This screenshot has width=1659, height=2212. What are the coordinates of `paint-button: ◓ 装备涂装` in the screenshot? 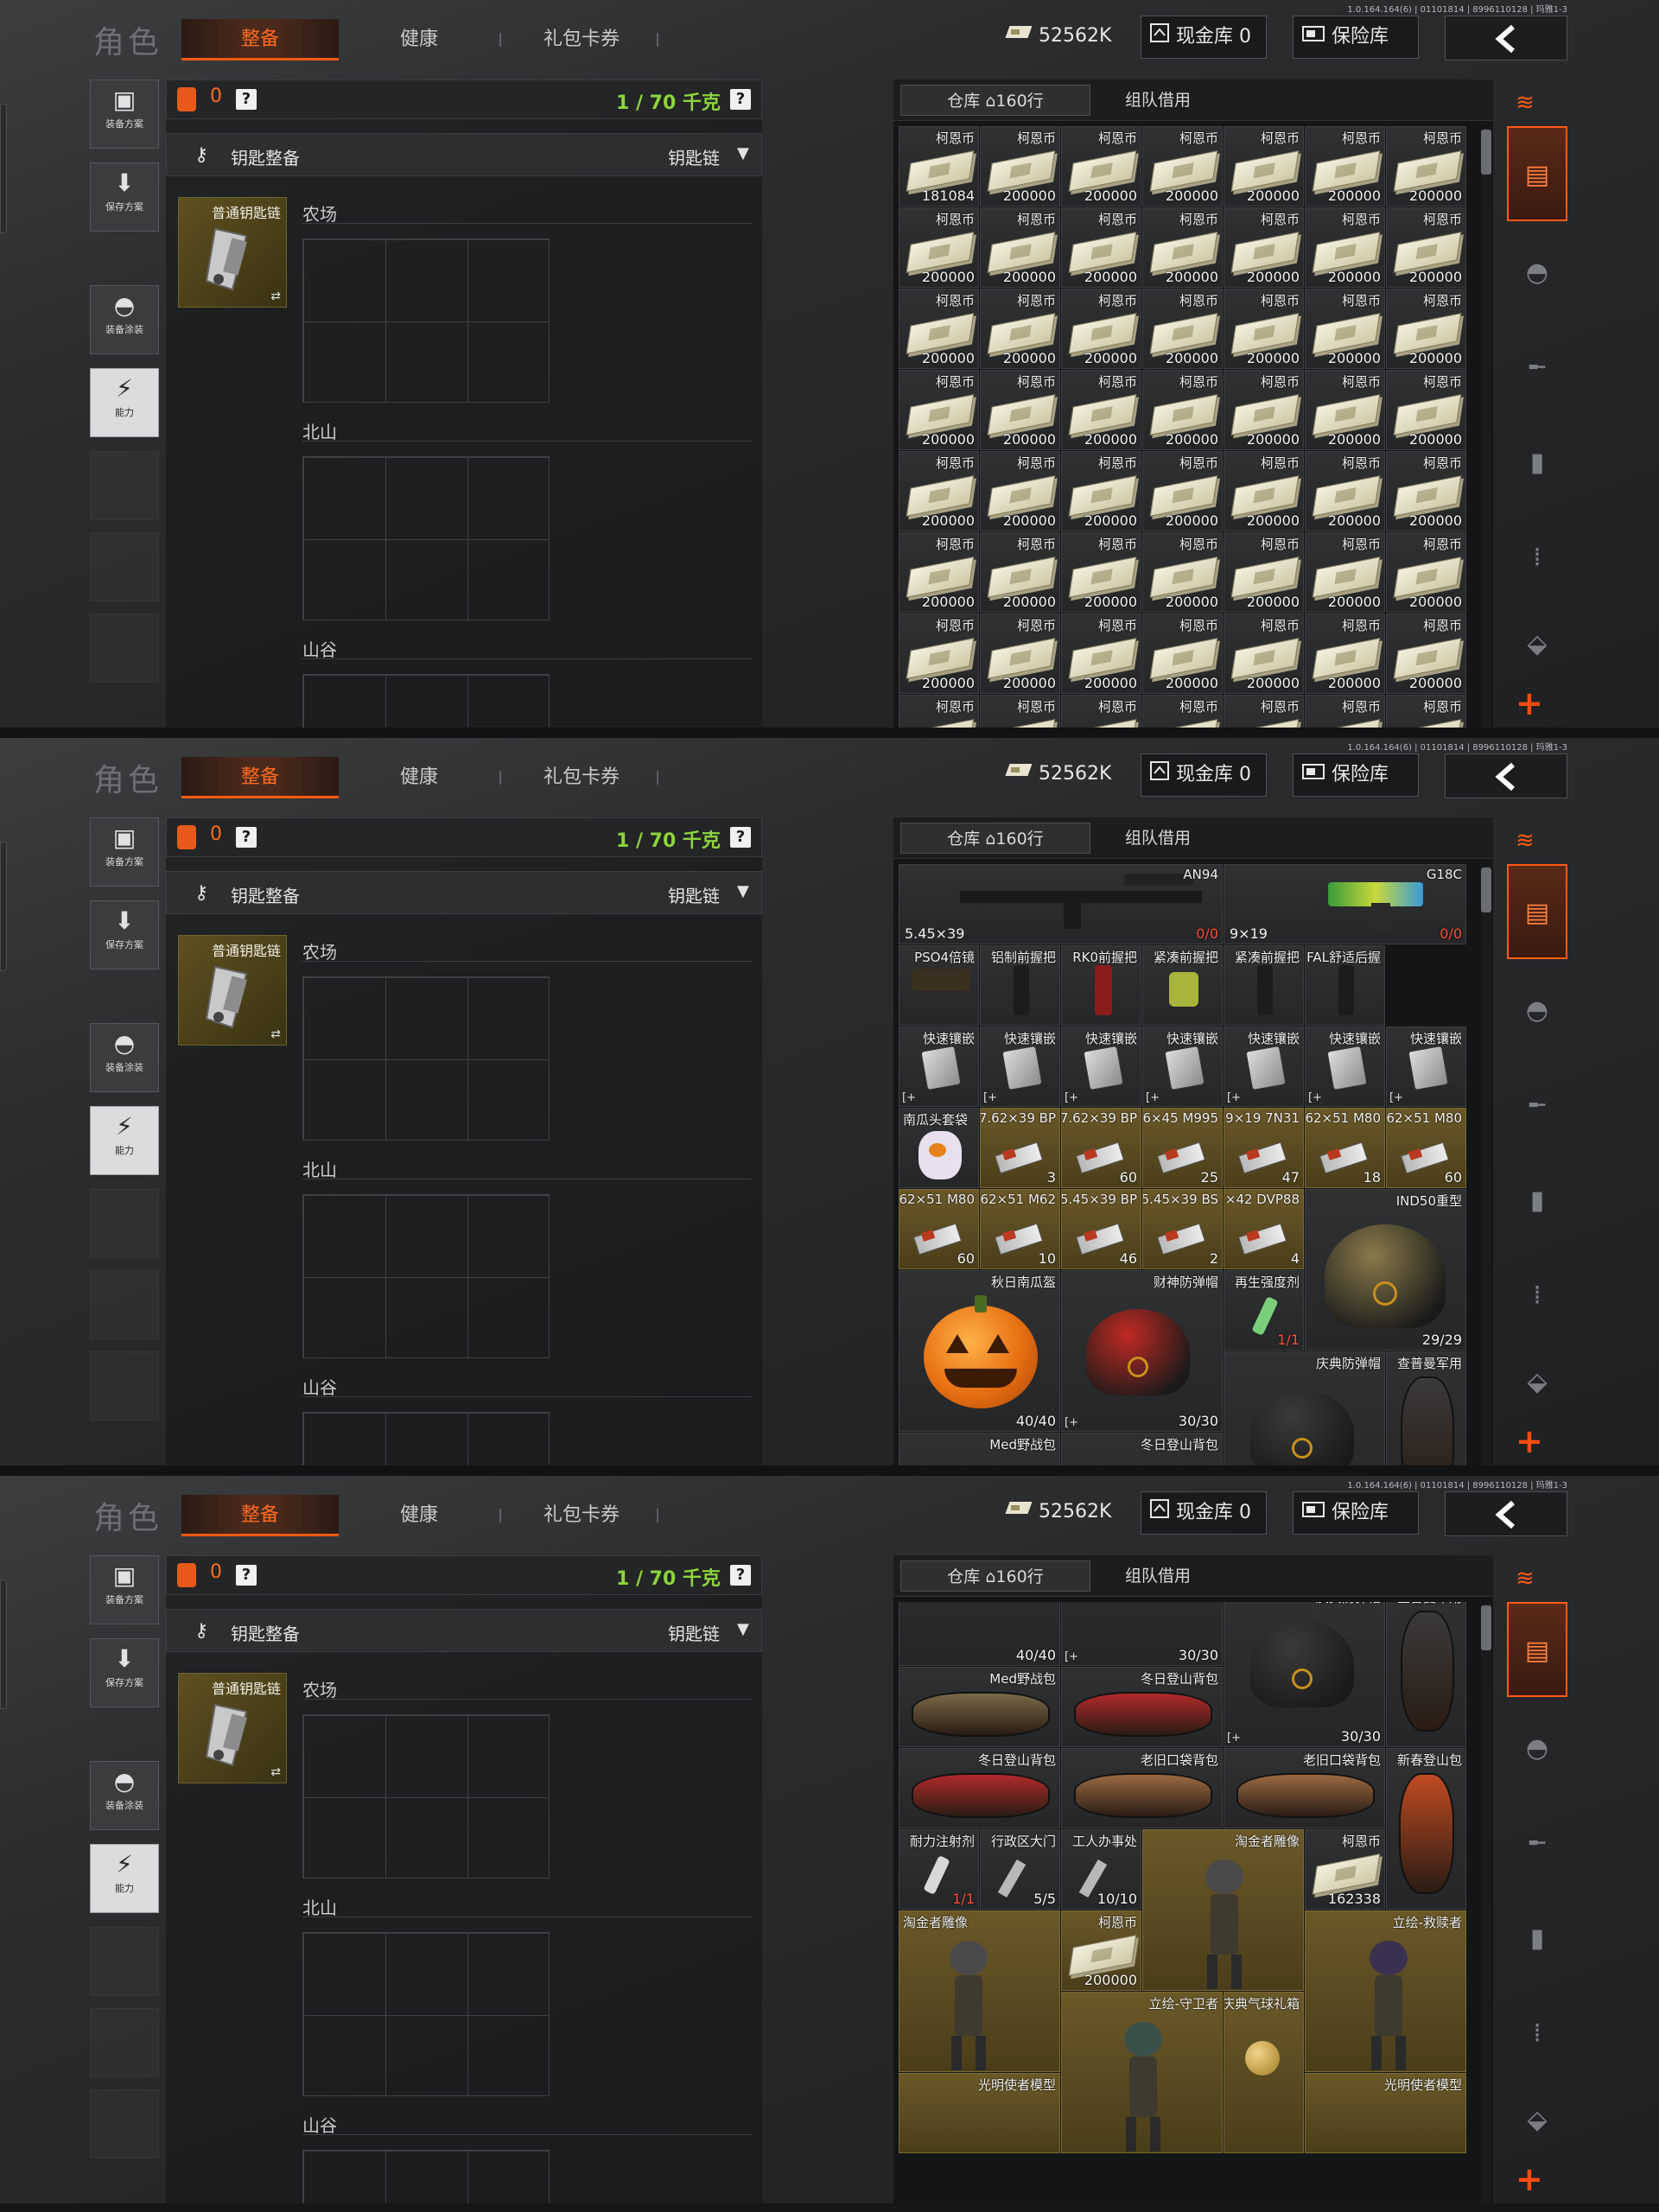 It's located at (124, 1057).